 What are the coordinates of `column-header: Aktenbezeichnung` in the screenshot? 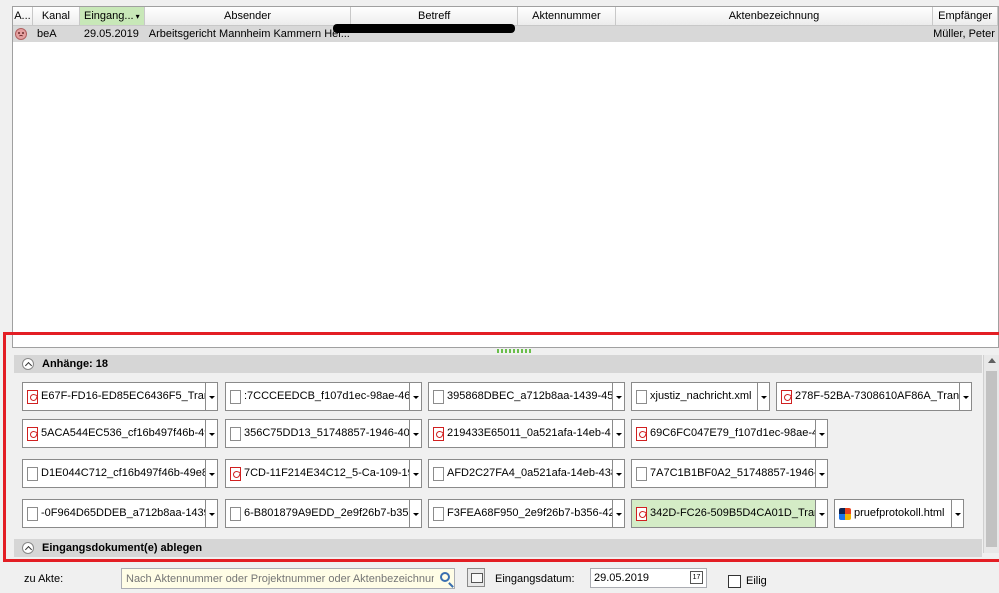 It's located at (775, 16).